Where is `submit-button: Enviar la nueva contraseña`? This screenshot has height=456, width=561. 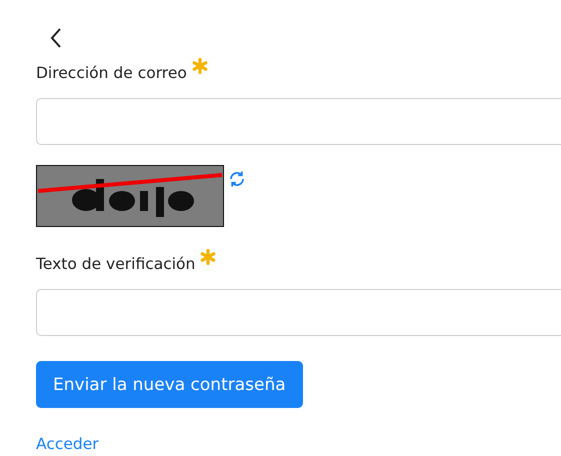
submit-button: Enviar la nueva contraseña is located at coordinates (169, 384).